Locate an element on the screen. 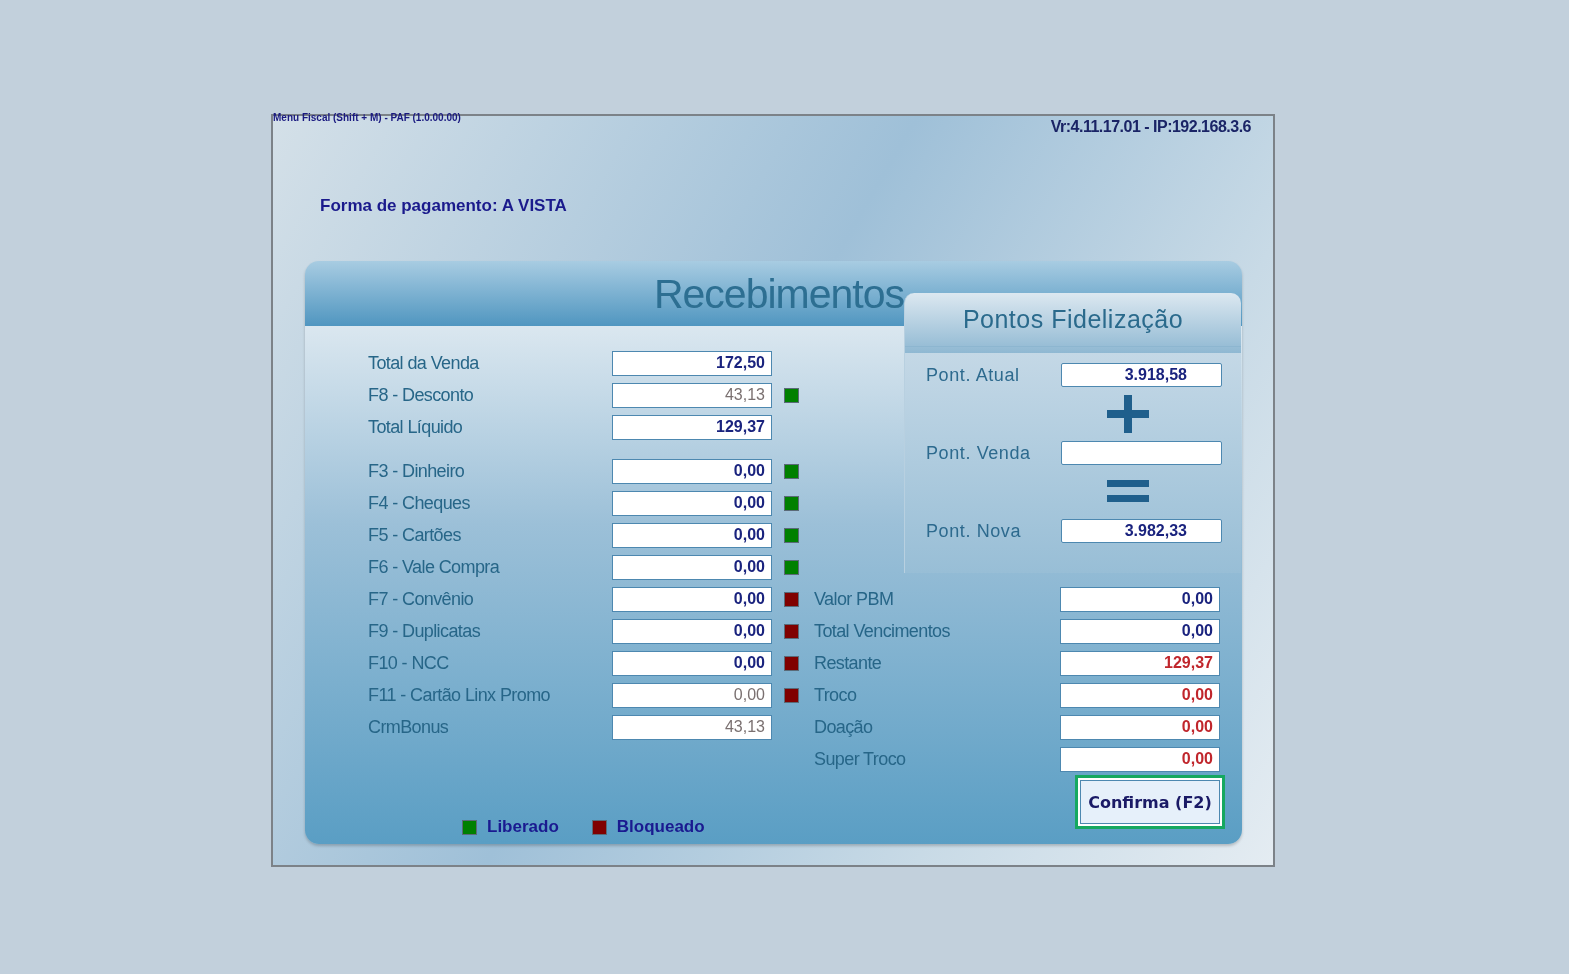  panel-title: Recebimentos is located at coordinates (778, 294).